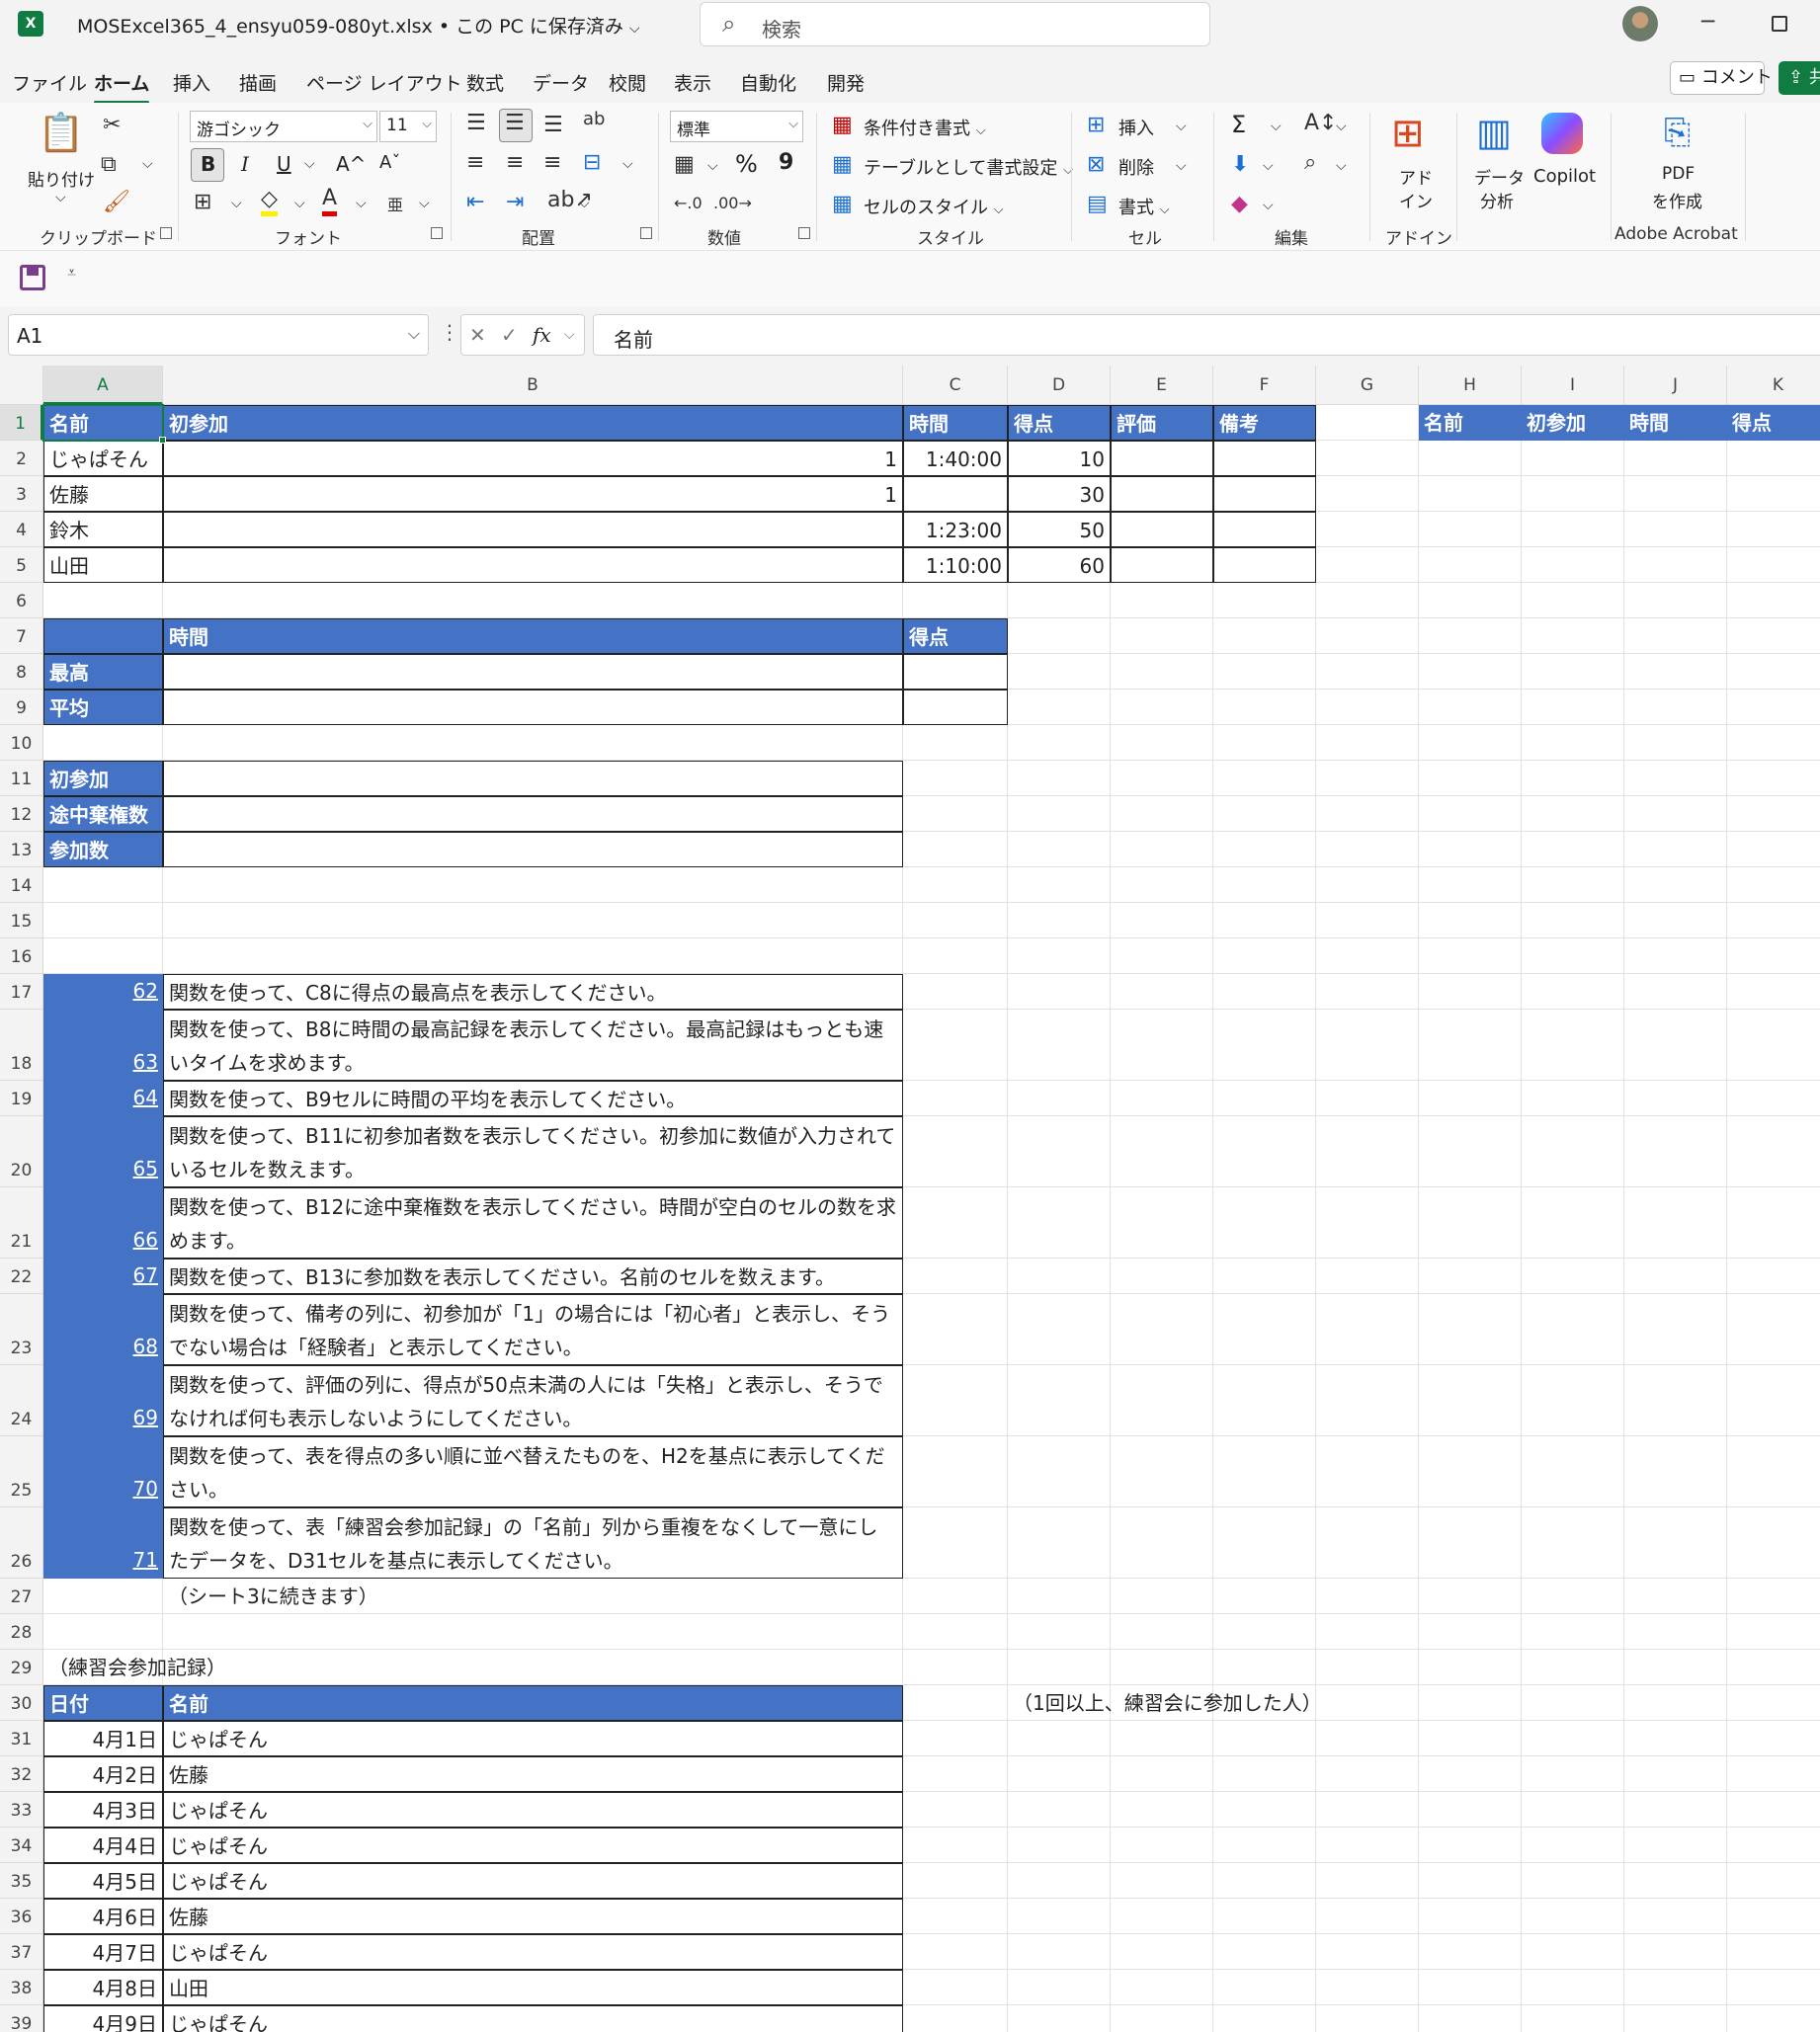  Describe the element at coordinates (21, 743) in the screenshot. I see `row-header-10: 10` at that location.